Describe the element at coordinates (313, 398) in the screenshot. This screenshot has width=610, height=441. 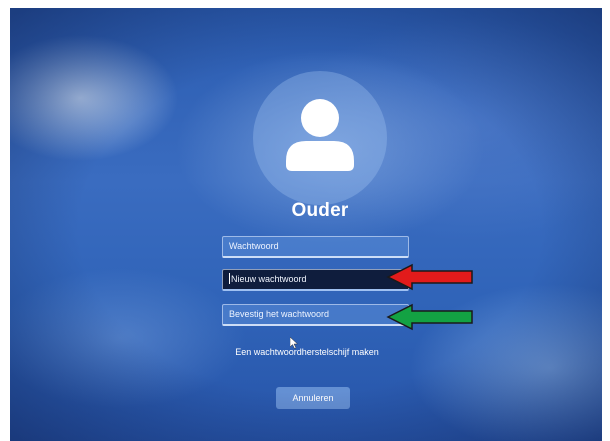
I see `cancel-button: Annuleren` at that location.